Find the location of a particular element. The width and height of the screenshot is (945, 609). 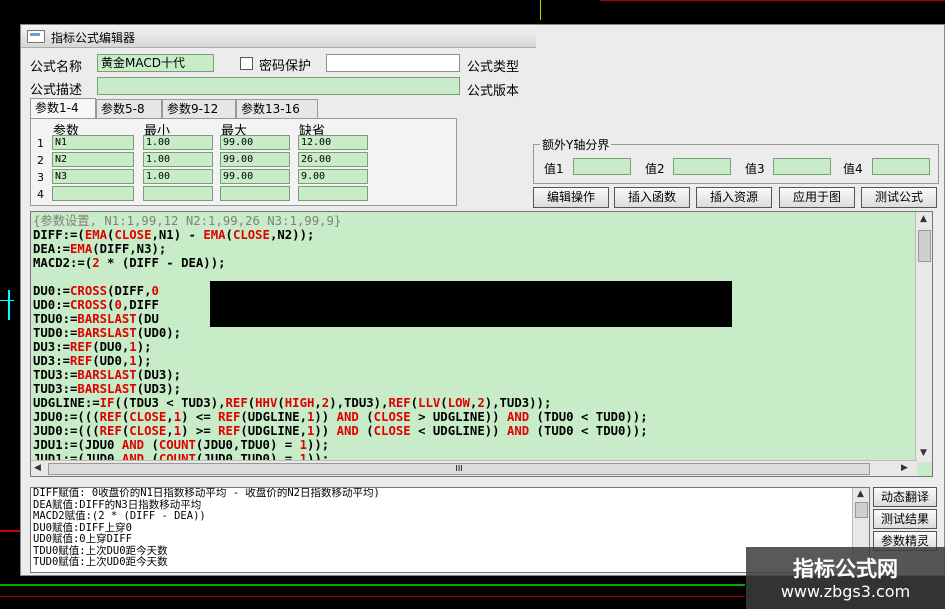

extra-y-axis-title: 额外Y轴分界 is located at coordinates (576, 144).